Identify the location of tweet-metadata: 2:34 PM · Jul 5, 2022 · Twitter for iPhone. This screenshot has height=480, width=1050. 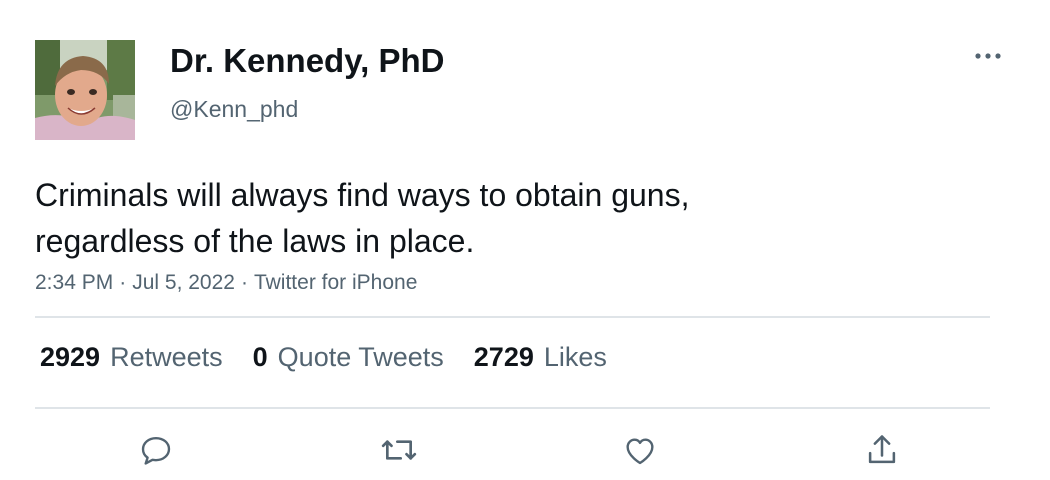
(226, 283).